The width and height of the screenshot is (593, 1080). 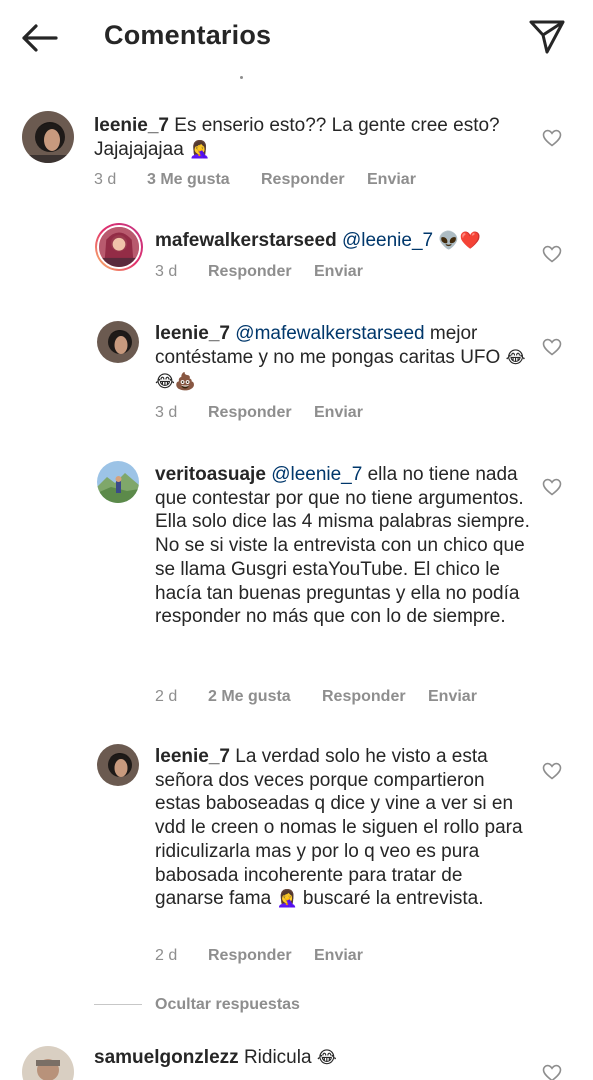 I want to click on send-button, so click(x=547, y=37).